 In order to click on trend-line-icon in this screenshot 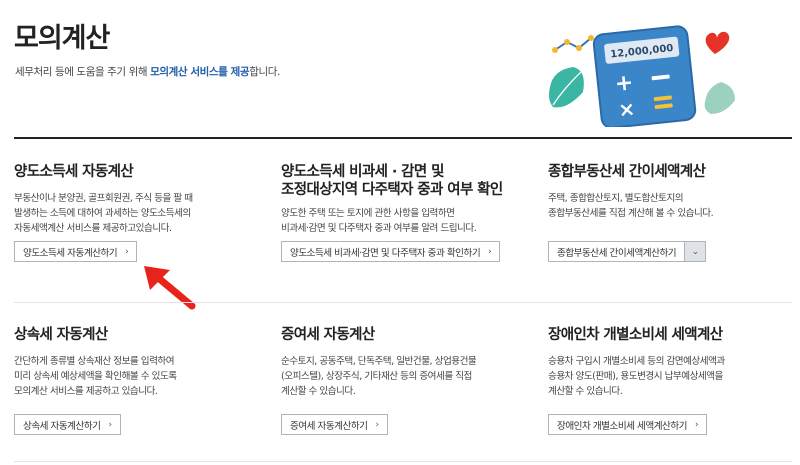, I will do `click(573, 44)`.